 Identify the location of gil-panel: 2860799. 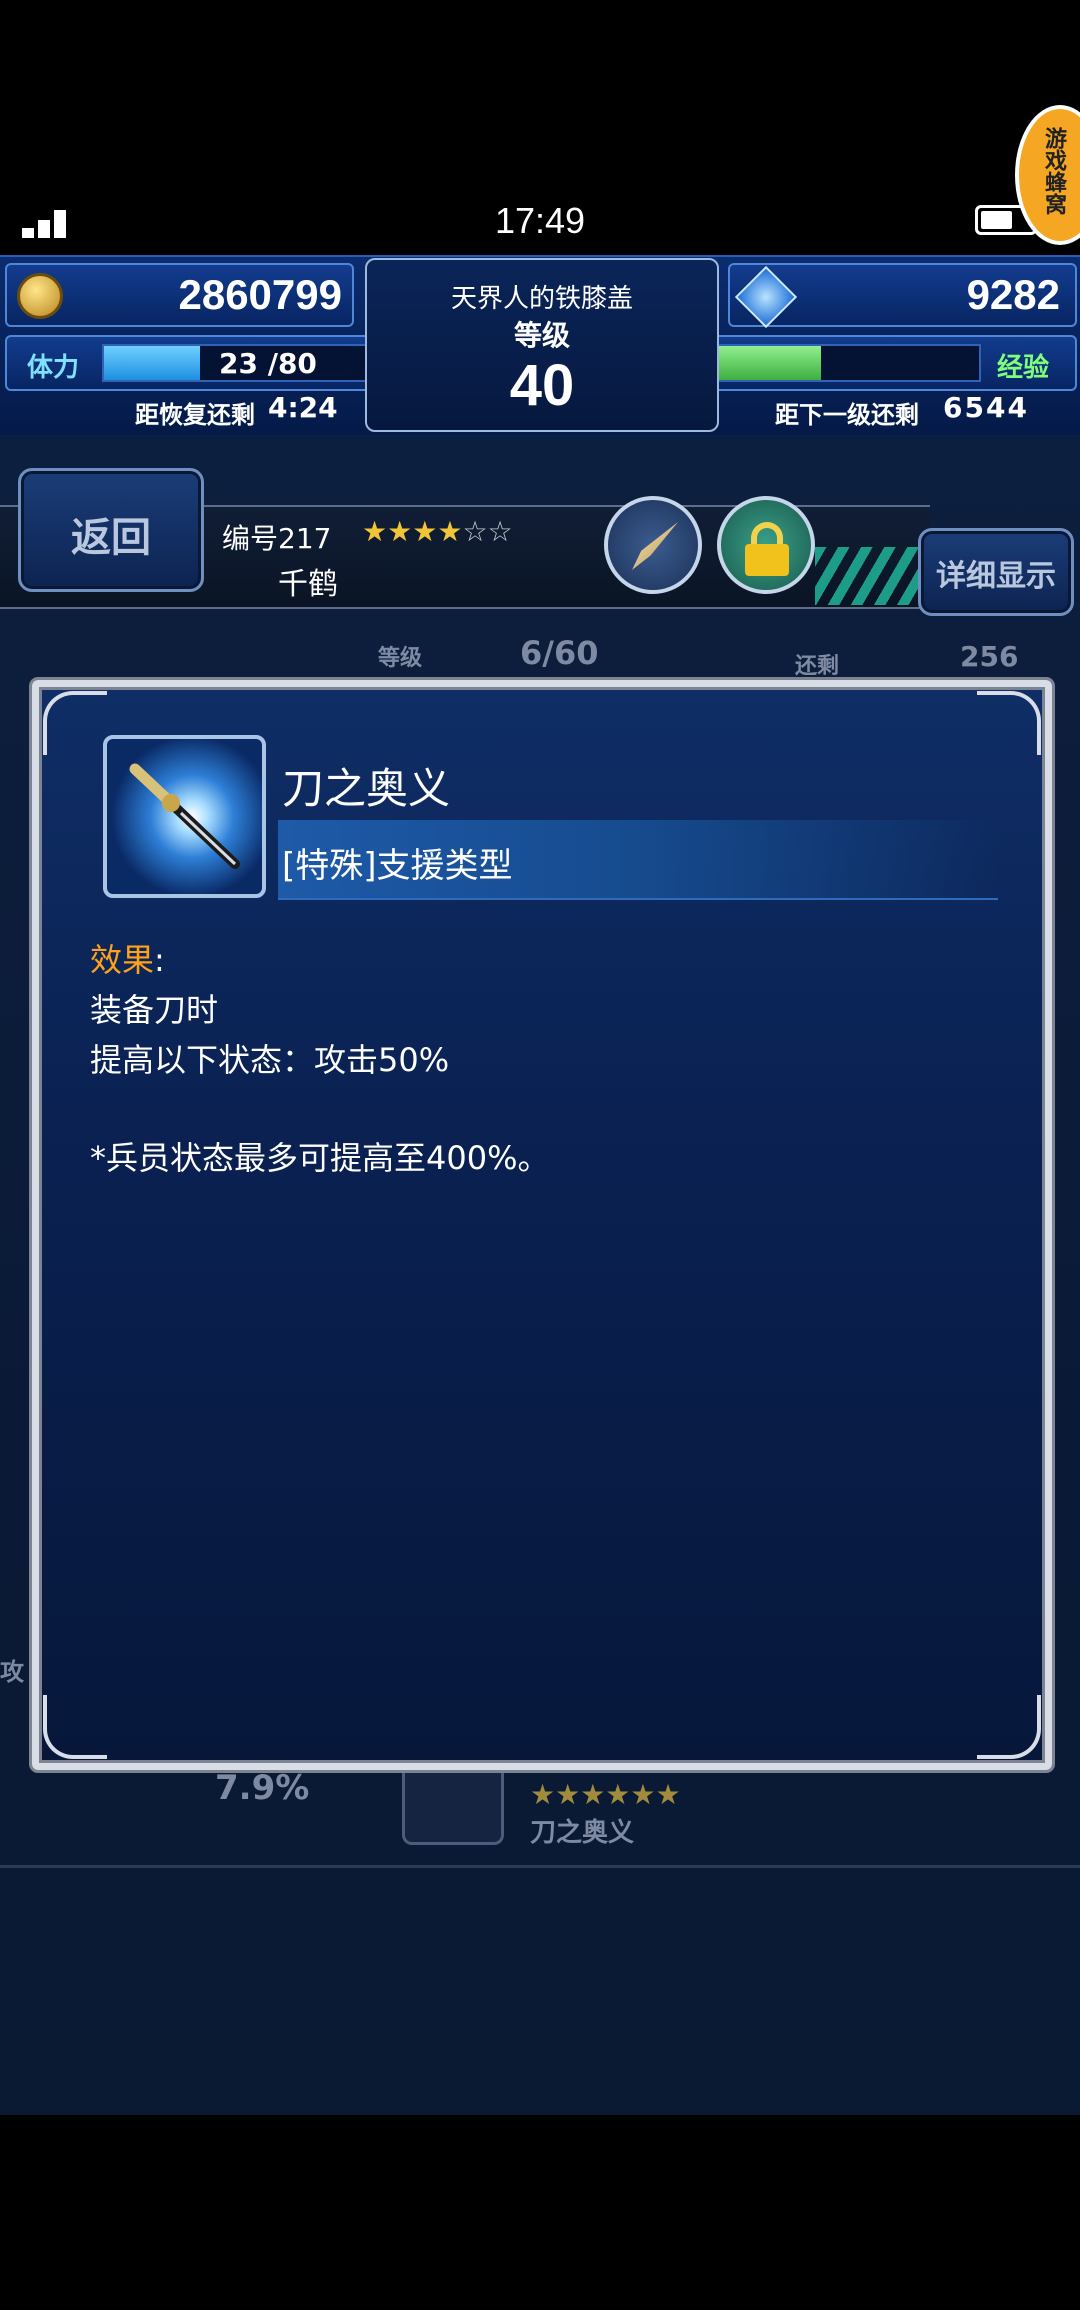
(179, 295).